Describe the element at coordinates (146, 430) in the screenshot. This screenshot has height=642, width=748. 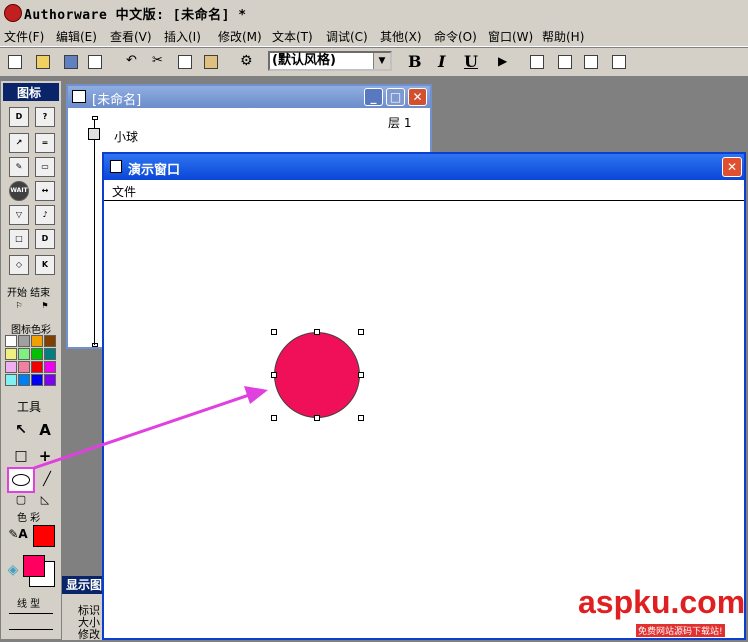
I see `arrow-line` at that location.